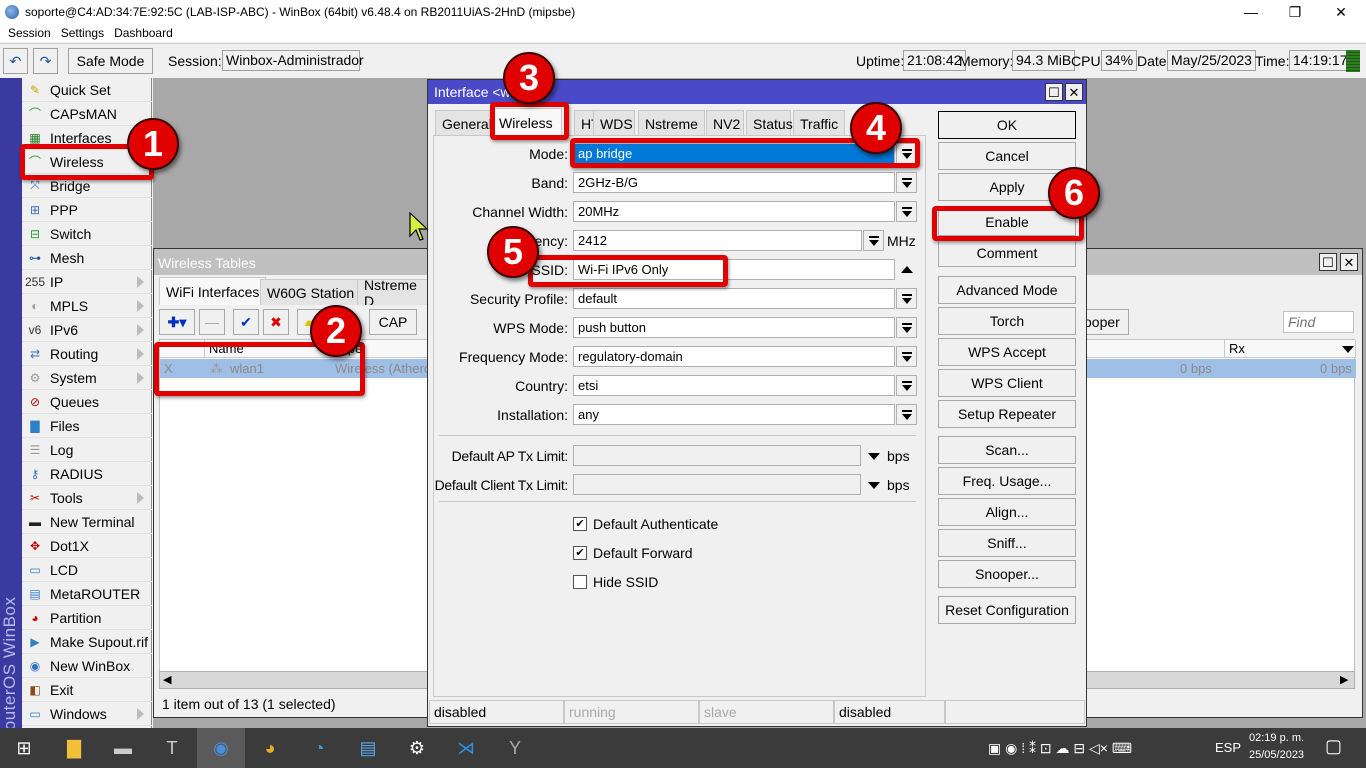 This screenshot has width=1366, height=768. Describe the element at coordinates (1348, 349) in the screenshot. I see `column-chooser-icon` at that location.